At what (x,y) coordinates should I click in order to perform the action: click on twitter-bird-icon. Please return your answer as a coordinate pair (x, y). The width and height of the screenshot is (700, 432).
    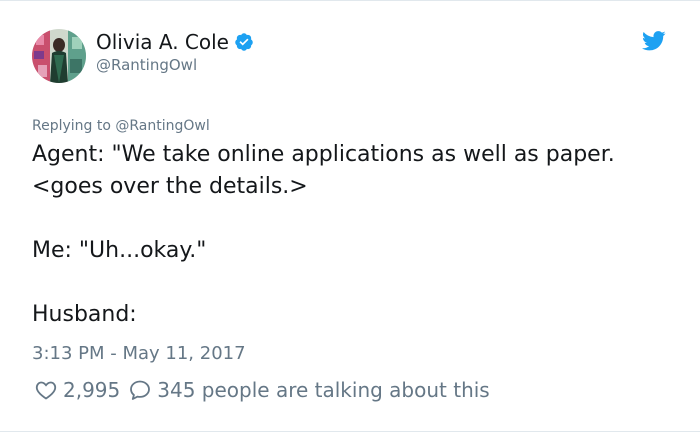
    Looking at the image, I should click on (654, 41).